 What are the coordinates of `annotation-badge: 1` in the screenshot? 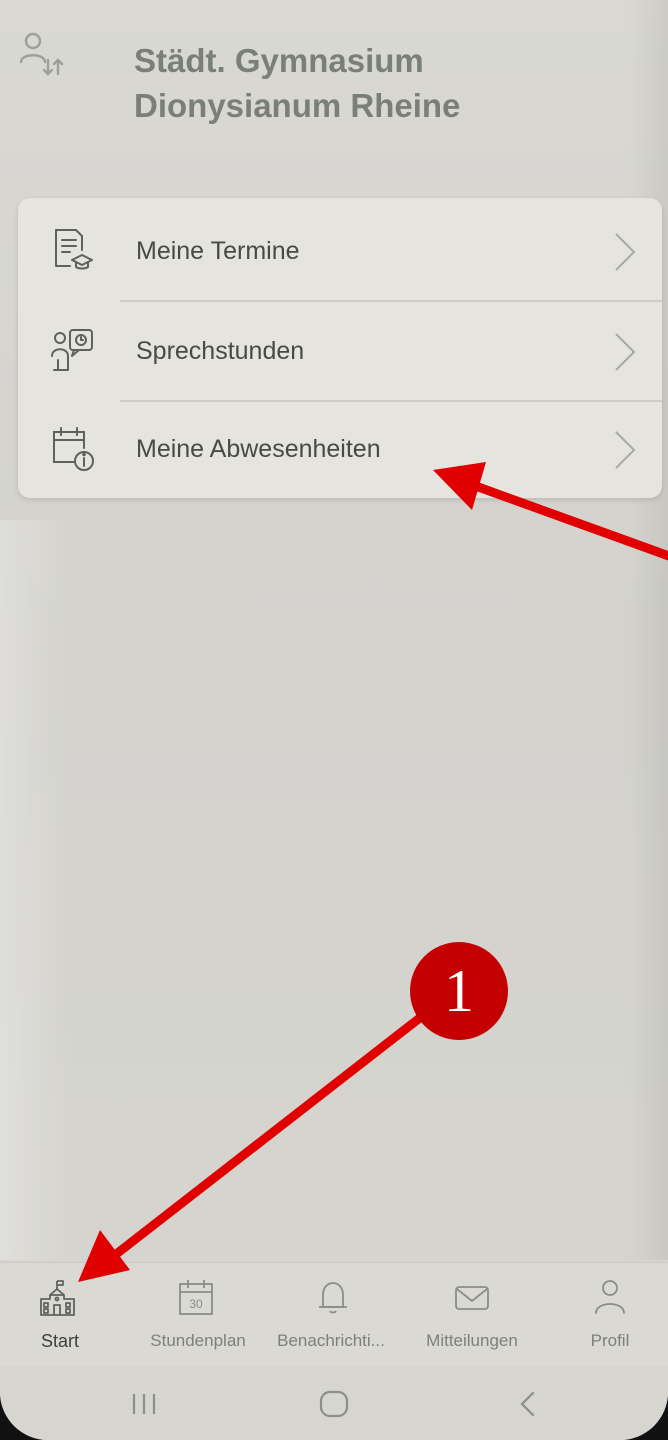 It's located at (459, 991).